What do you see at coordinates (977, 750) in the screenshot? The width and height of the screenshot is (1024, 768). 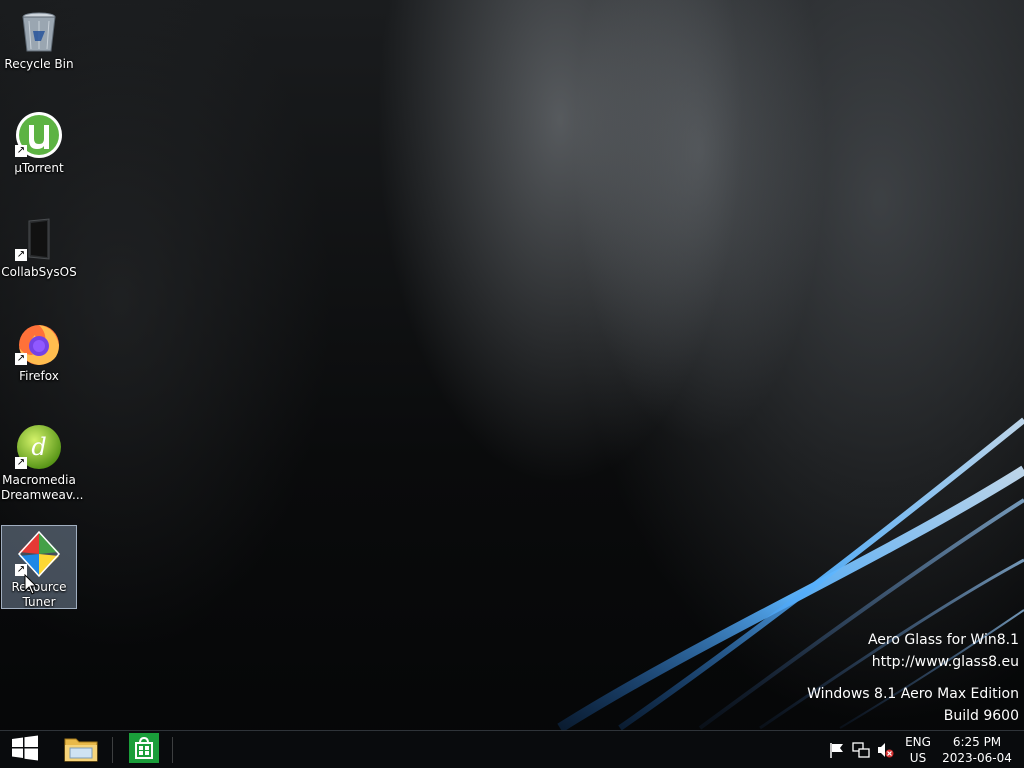 I see `clock: 6:25 PM 2023-06-04` at bounding box center [977, 750].